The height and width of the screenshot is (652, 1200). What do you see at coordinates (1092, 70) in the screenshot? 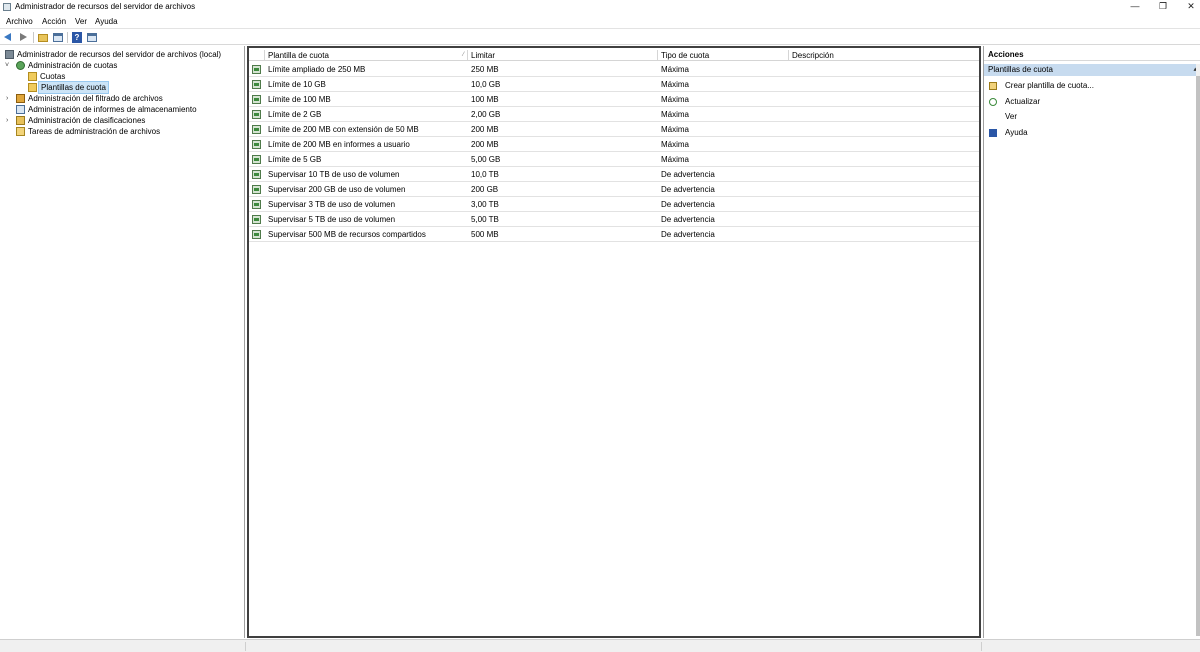
I see `actions-section-quota-templates: Plantillas de cuota ▴` at bounding box center [1092, 70].